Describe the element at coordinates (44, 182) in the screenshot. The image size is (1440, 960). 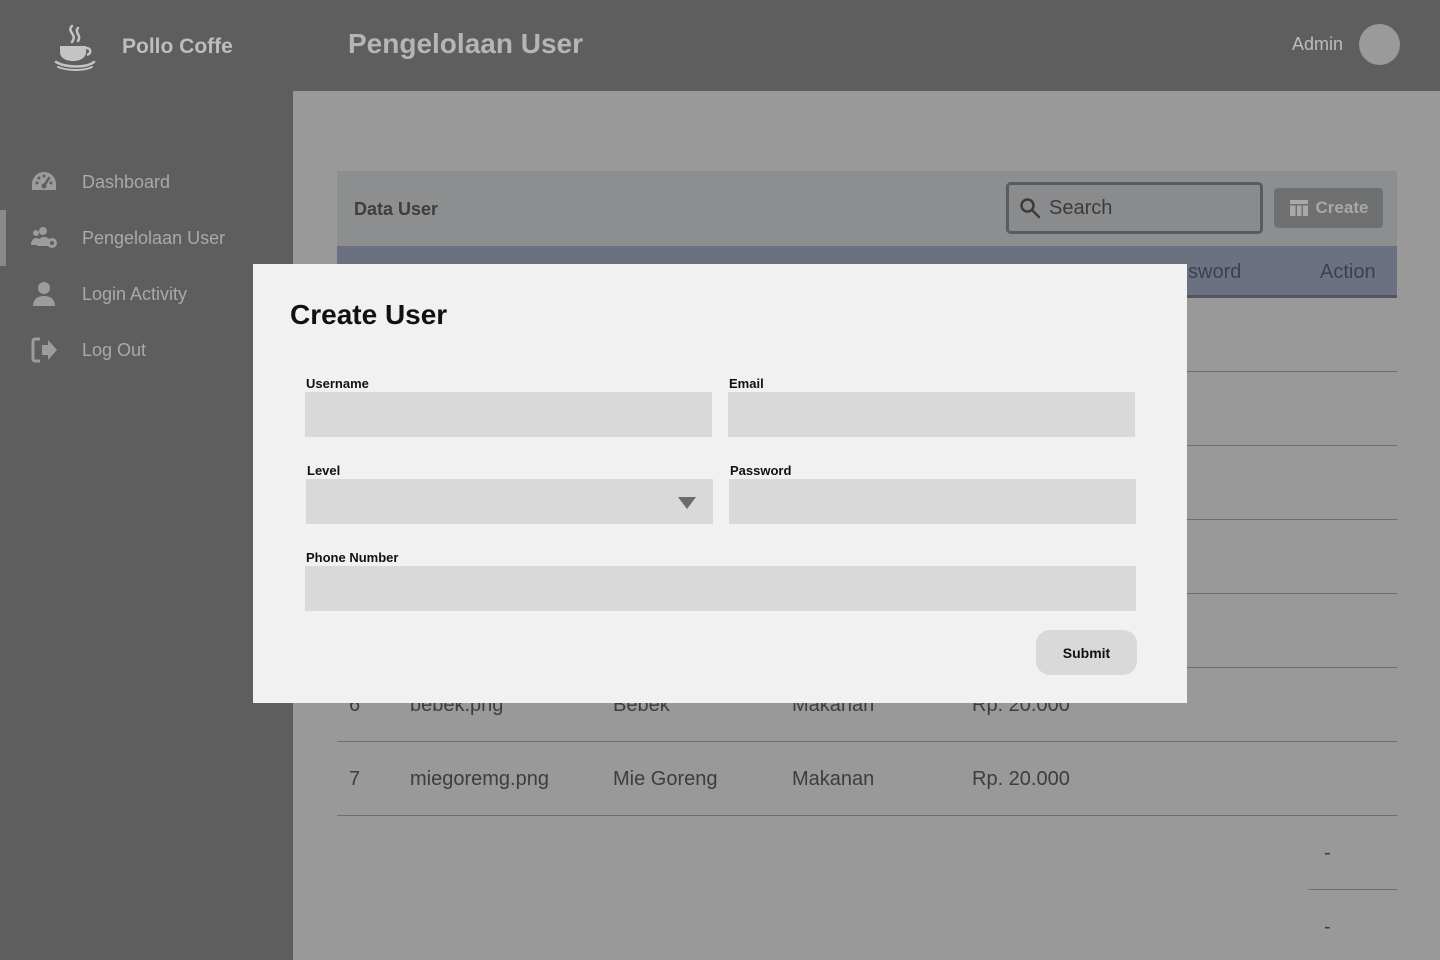
I see `dashboard-gauge-icon` at that location.